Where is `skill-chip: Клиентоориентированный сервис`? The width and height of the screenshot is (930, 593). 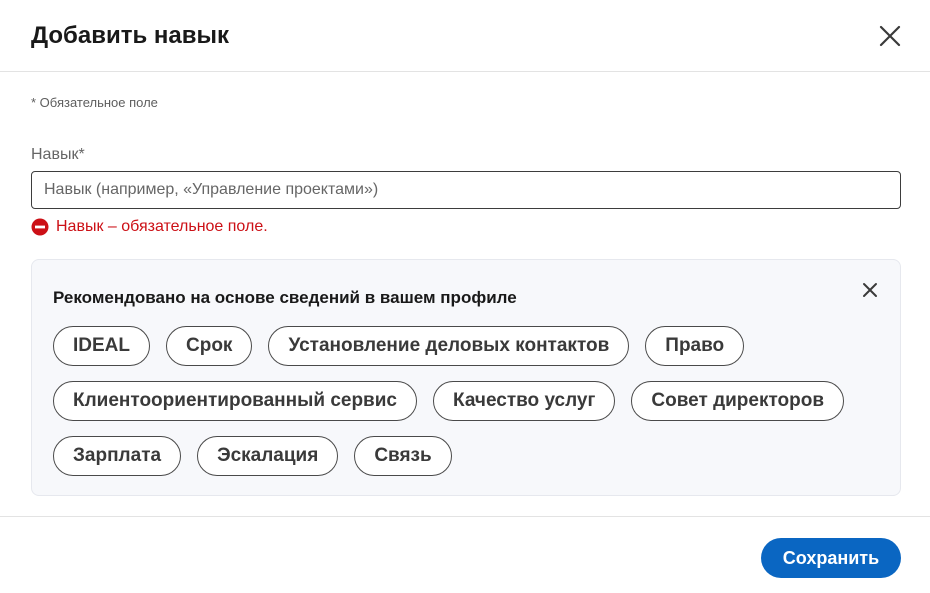 skill-chip: Клиентоориентированный сервис is located at coordinates (235, 401).